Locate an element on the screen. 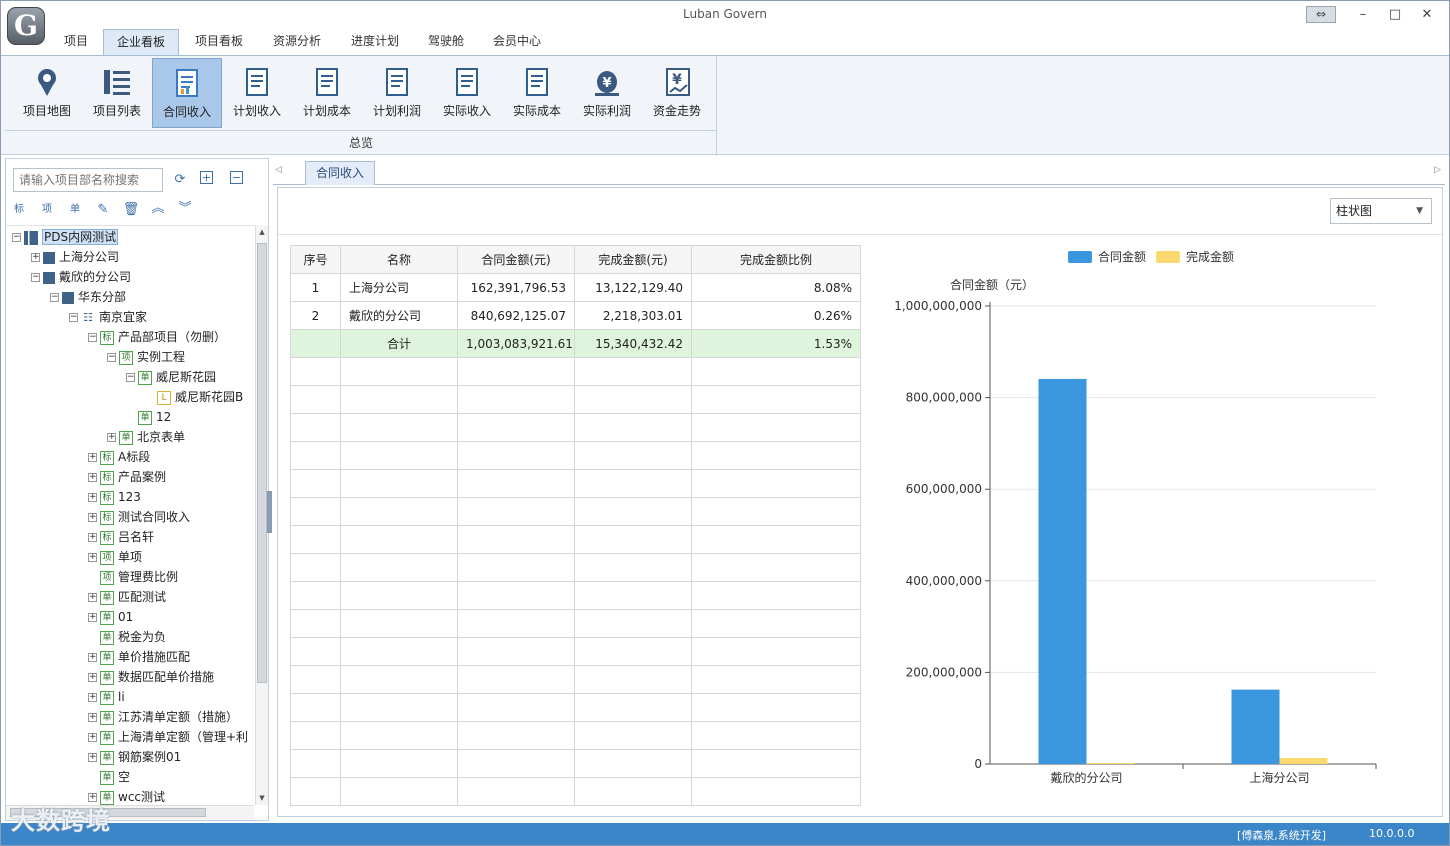 The image size is (1450, 846). scroll-down-icon: ▼ is located at coordinates (262, 798).